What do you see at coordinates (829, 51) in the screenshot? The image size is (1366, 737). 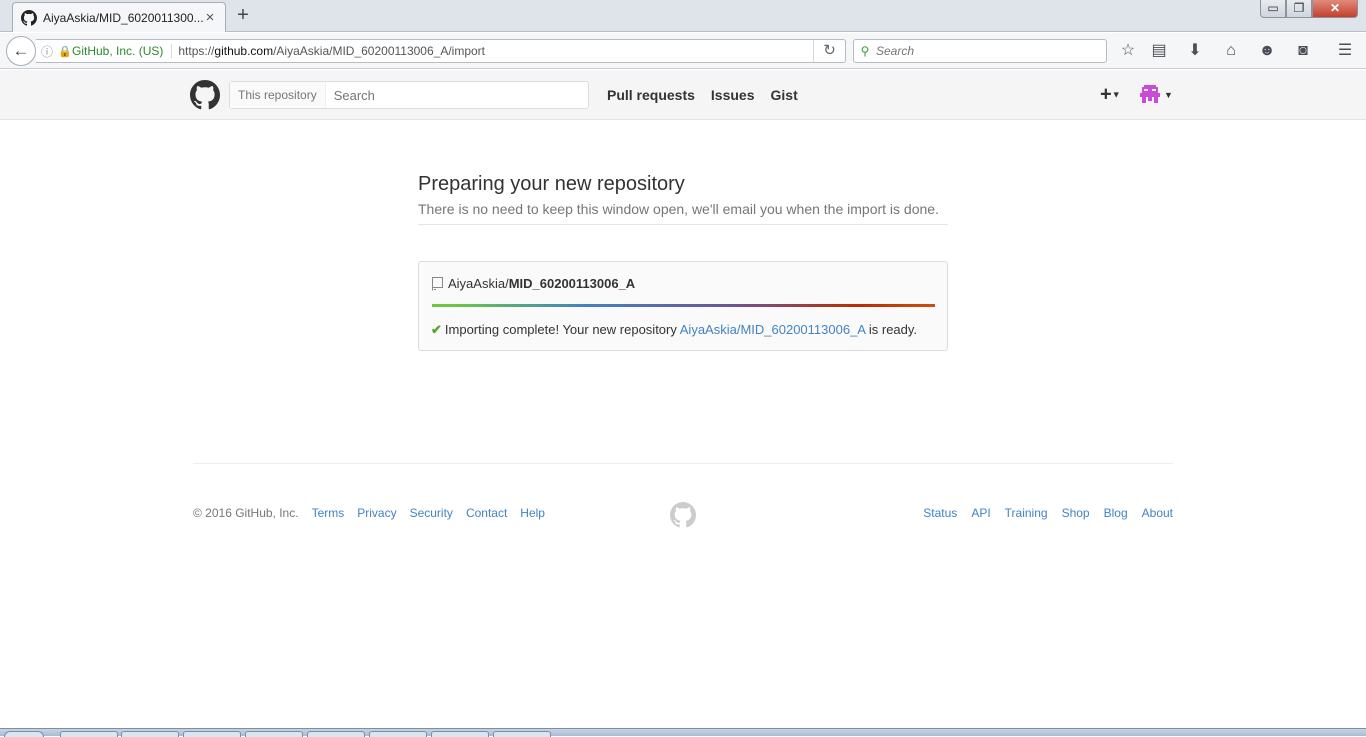 I see `reload-icon: ↻` at bounding box center [829, 51].